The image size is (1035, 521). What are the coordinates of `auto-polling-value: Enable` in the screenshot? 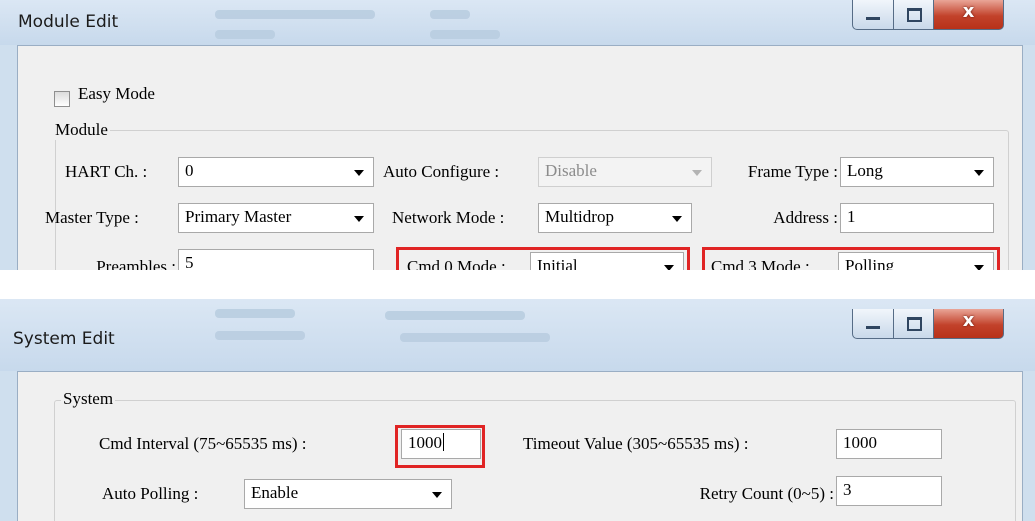 It's located at (275, 492).